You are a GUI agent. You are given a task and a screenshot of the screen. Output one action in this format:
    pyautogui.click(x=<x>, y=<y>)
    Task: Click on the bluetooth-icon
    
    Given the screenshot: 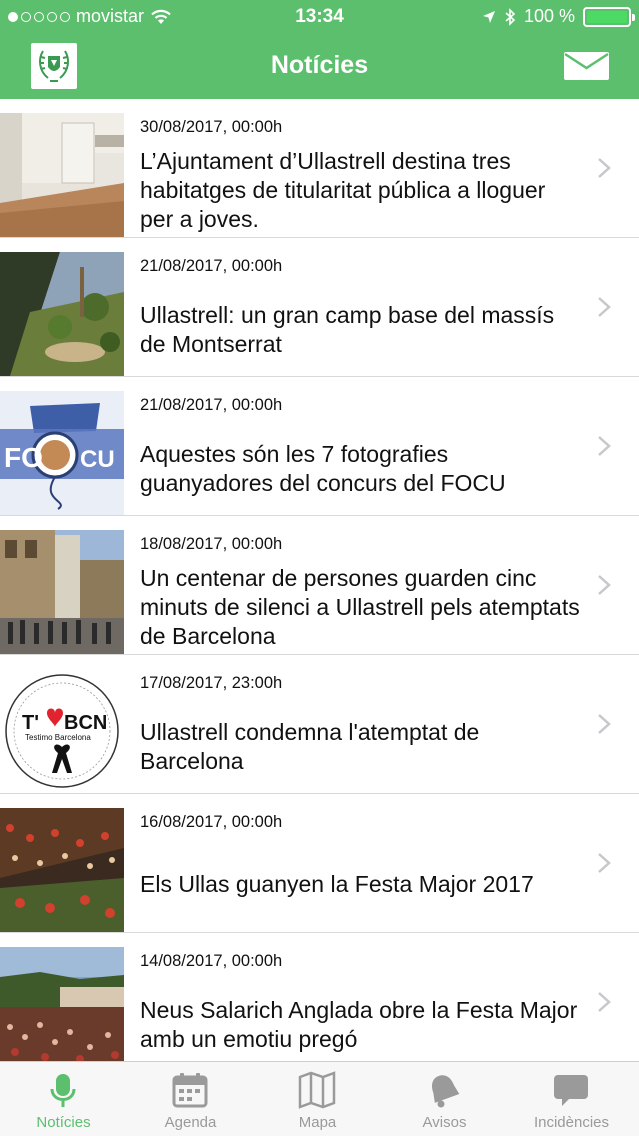 What is the action you would take?
    pyautogui.click(x=510, y=16)
    